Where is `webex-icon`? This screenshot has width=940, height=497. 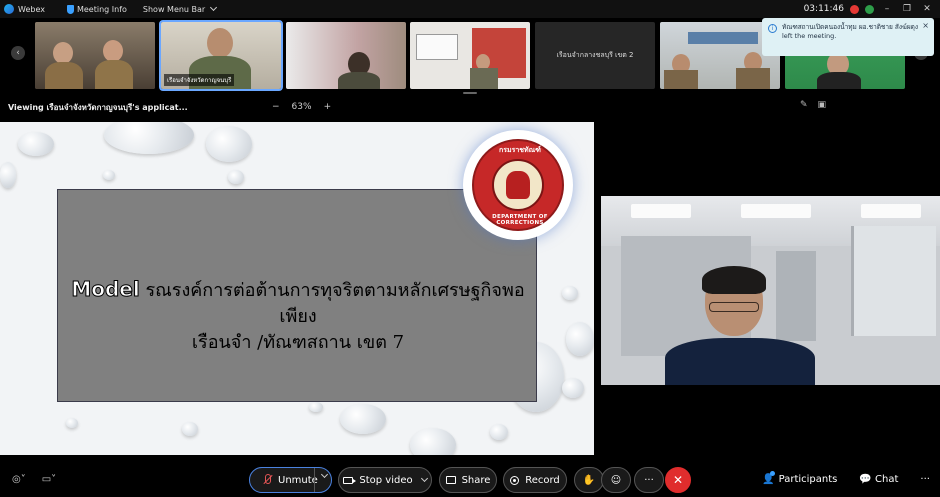
webex-icon is located at coordinates (9, 9).